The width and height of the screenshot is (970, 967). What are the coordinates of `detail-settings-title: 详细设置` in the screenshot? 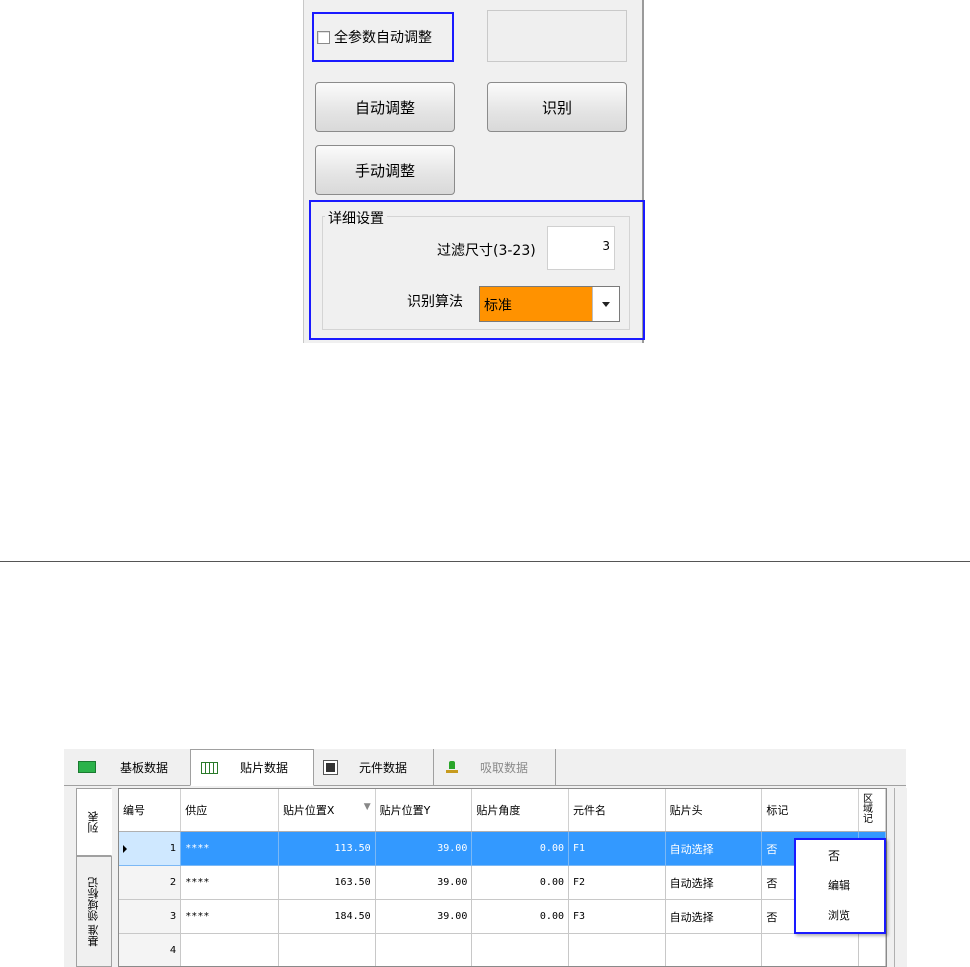 It's located at (356, 218).